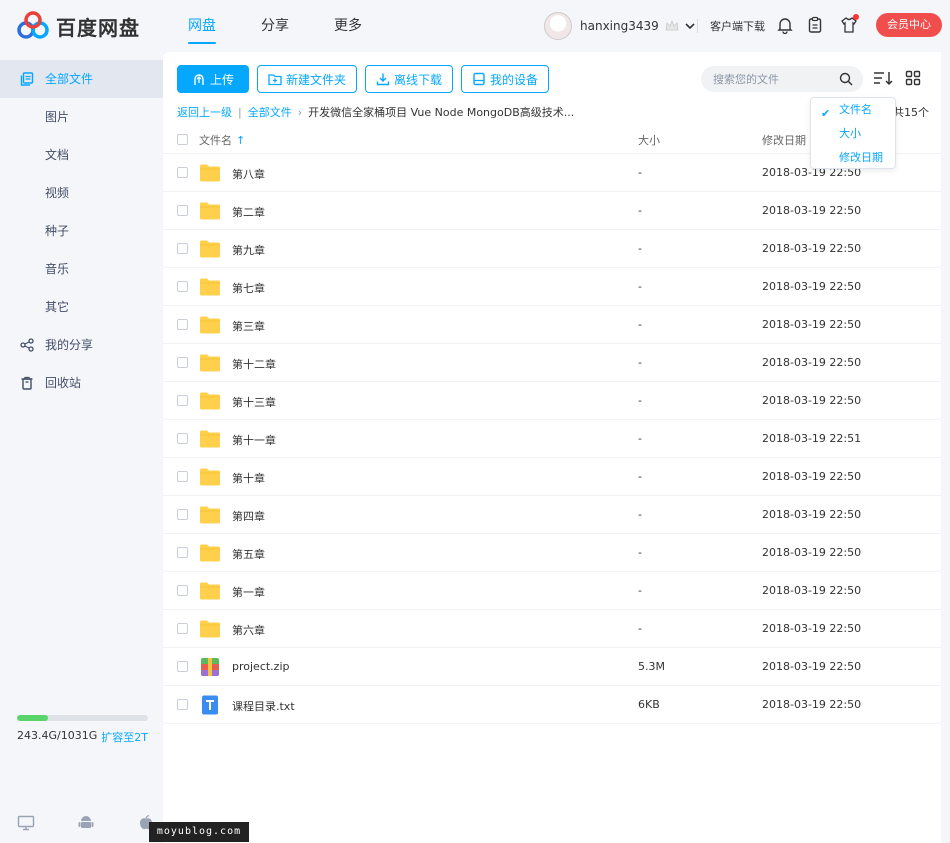  Describe the element at coordinates (784, 140) in the screenshot. I see `column-date: 修改日期` at that location.